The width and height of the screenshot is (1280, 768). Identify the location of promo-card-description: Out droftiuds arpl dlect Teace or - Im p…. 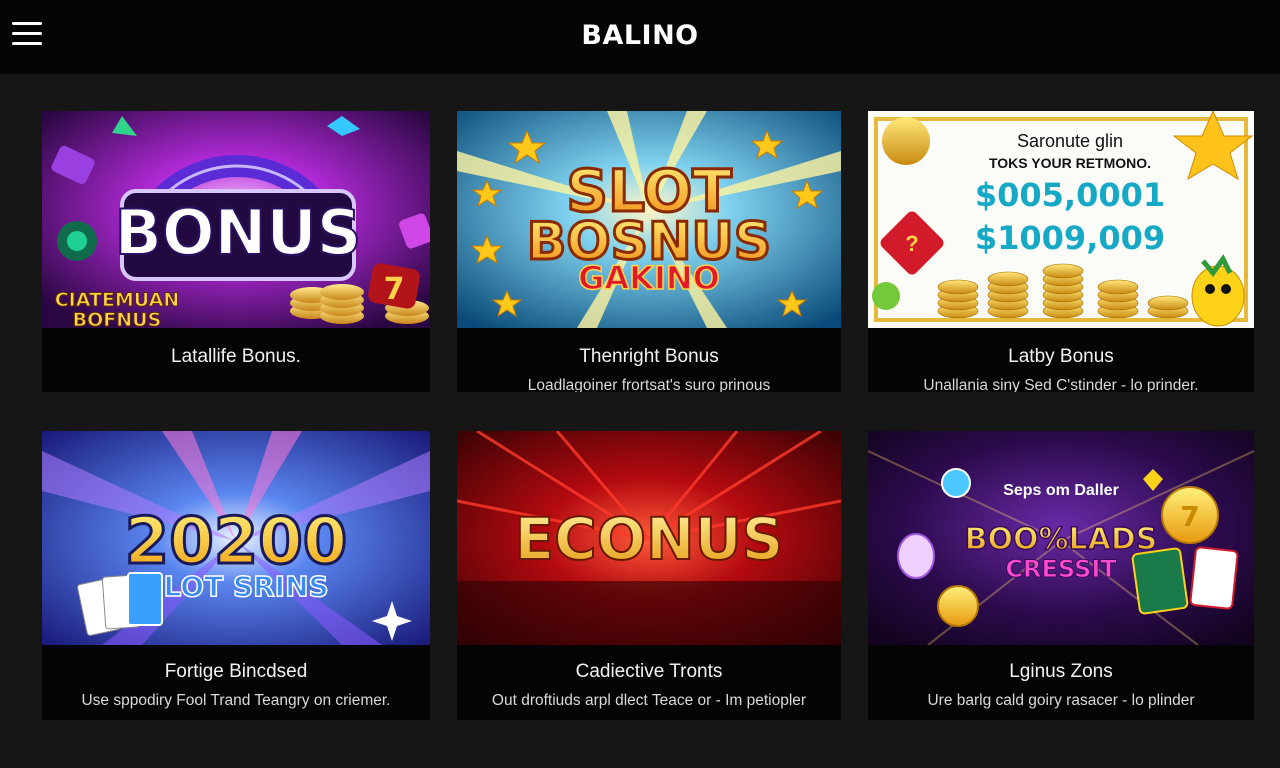
(649, 700).